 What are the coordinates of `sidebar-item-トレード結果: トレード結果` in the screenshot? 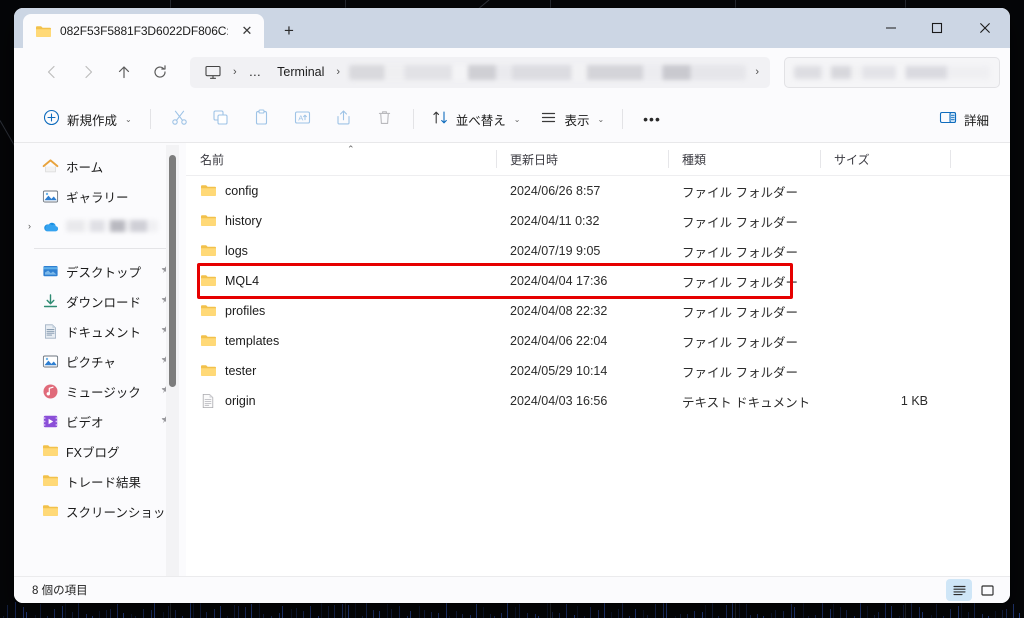 It's located at (99, 481).